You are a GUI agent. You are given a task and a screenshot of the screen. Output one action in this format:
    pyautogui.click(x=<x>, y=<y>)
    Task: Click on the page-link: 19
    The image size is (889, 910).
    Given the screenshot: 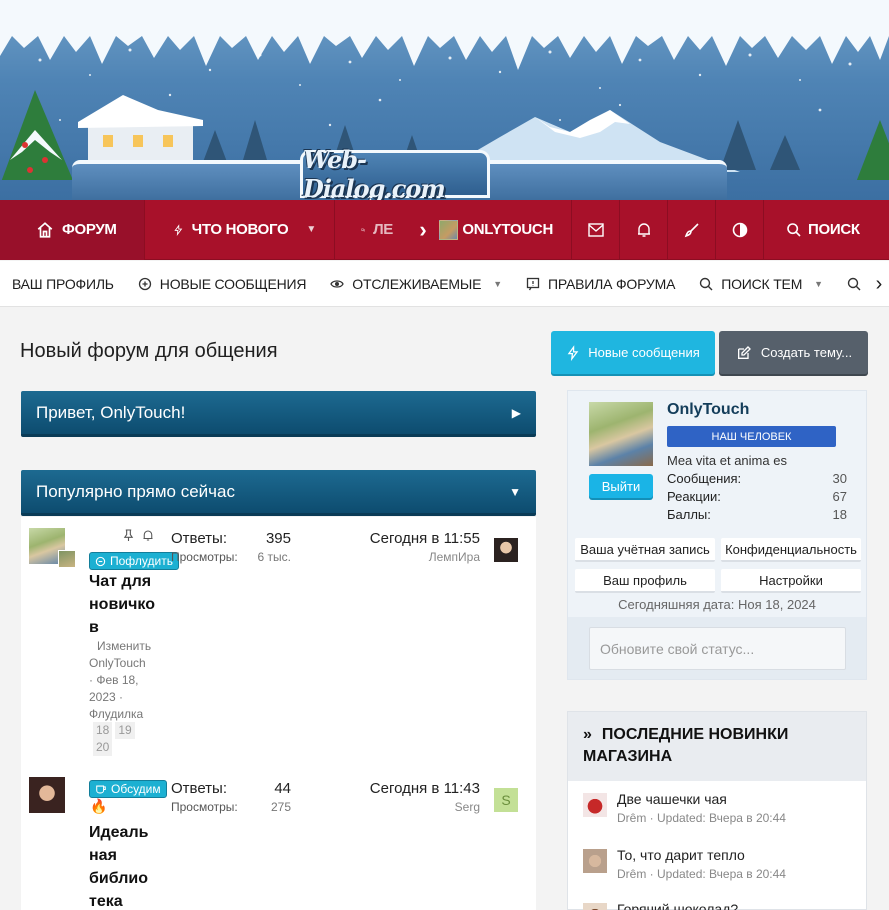 What is the action you would take?
    pyautogui.click(x=125, y=730)
    